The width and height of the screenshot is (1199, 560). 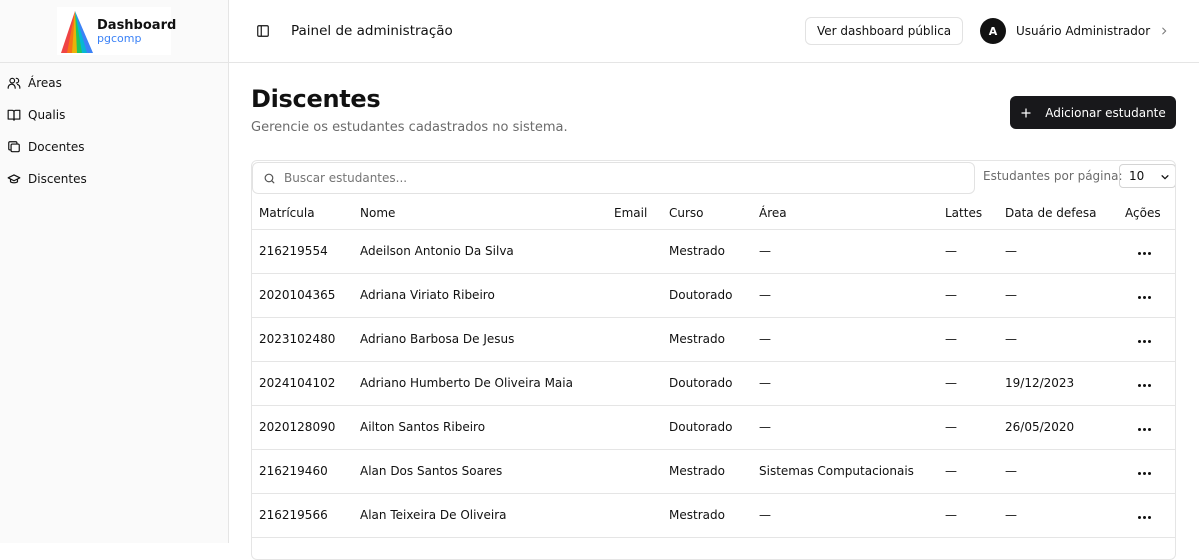 What do you see at coordinates (480, 471) in the screenshot?
I see `cell-nome: Alan Dos Santos Soares` at bounding box center [480, 471].